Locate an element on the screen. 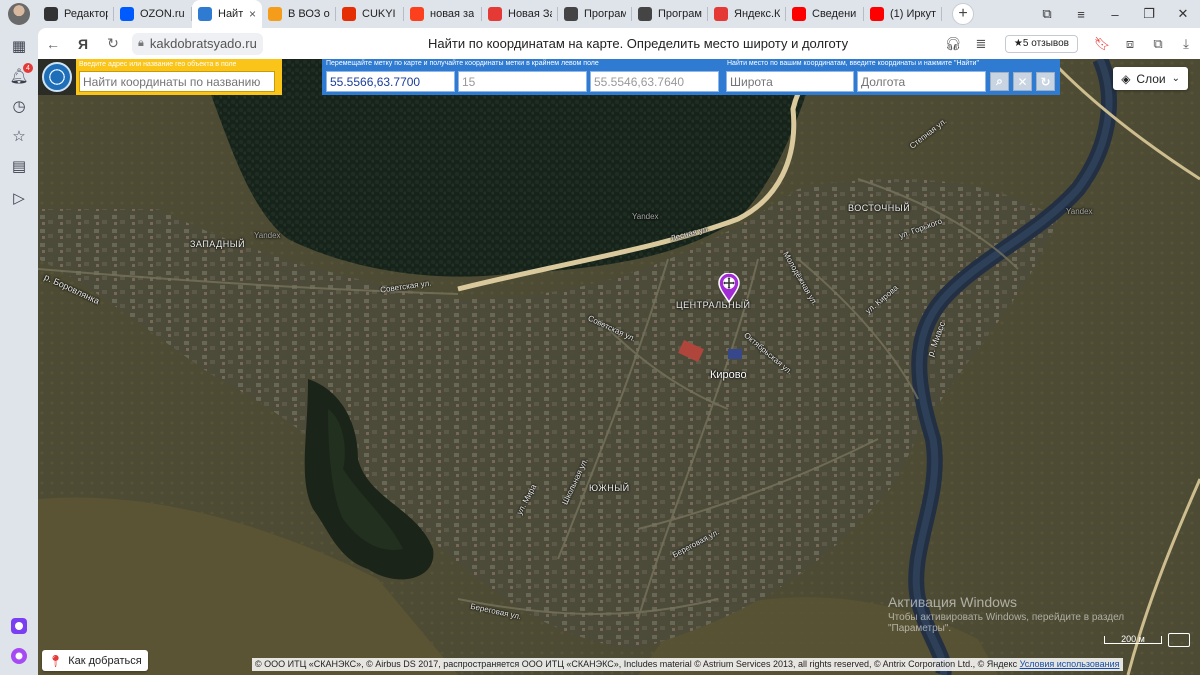 The image size is (1200, 675). move-pin-icon is located at coordinates (729, 288).